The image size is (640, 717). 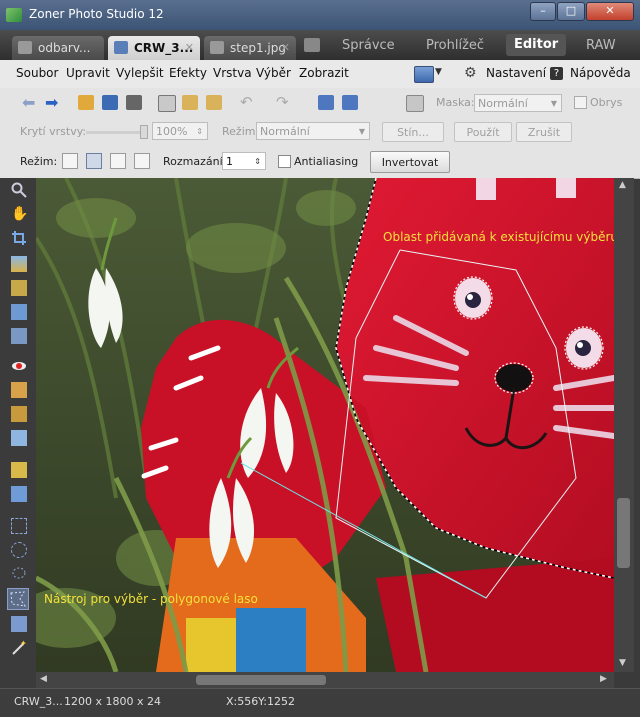 What do you see at coordinates (282, 102) in the screenshot?
I see `redo-icon: ↷` at bounding box center [282, 102].